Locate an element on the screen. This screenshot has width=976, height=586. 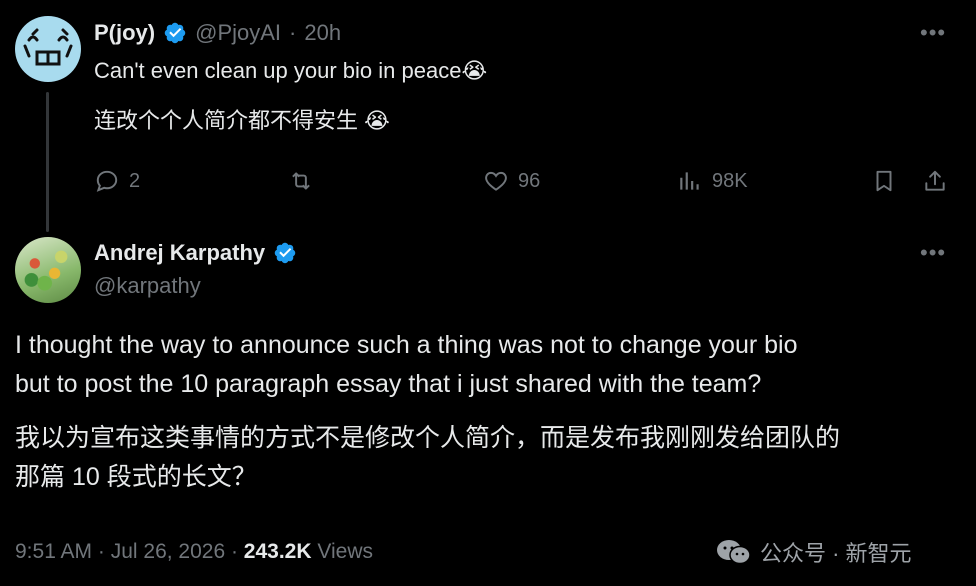
reply-button: 2 is located at coordinates (117, 181).